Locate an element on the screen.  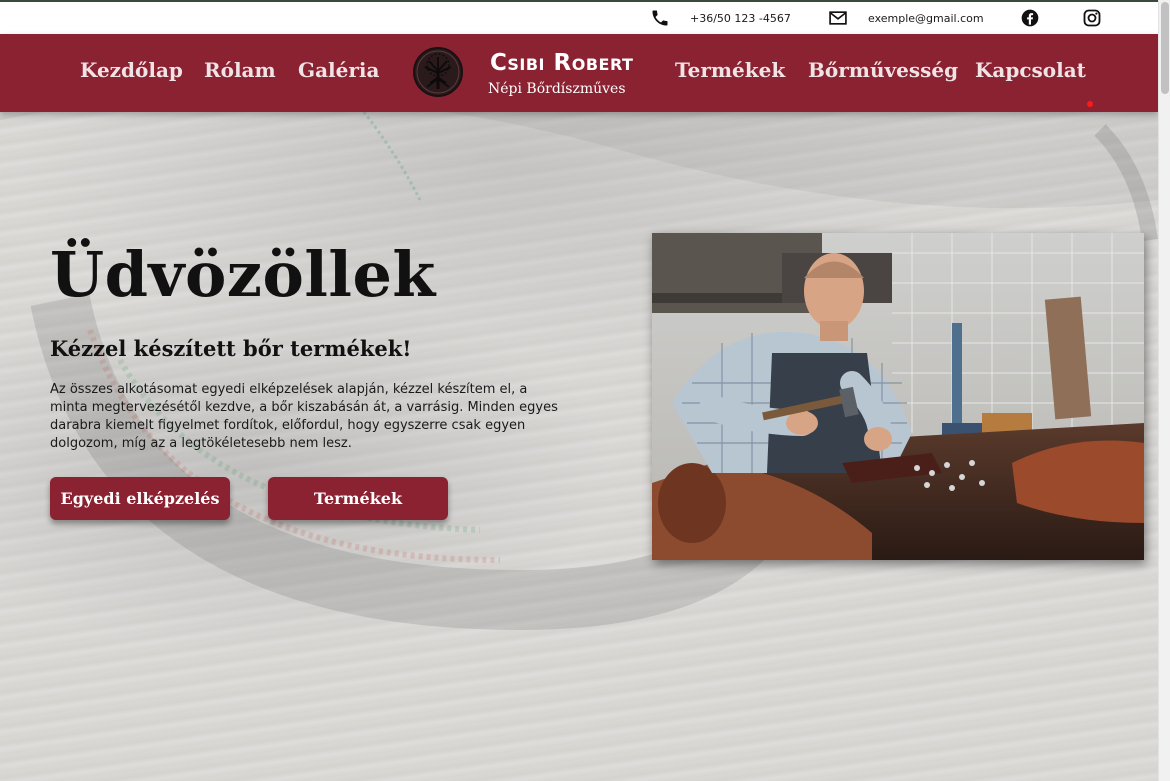
logo-tree-icon is located at coordinates (438, 72).